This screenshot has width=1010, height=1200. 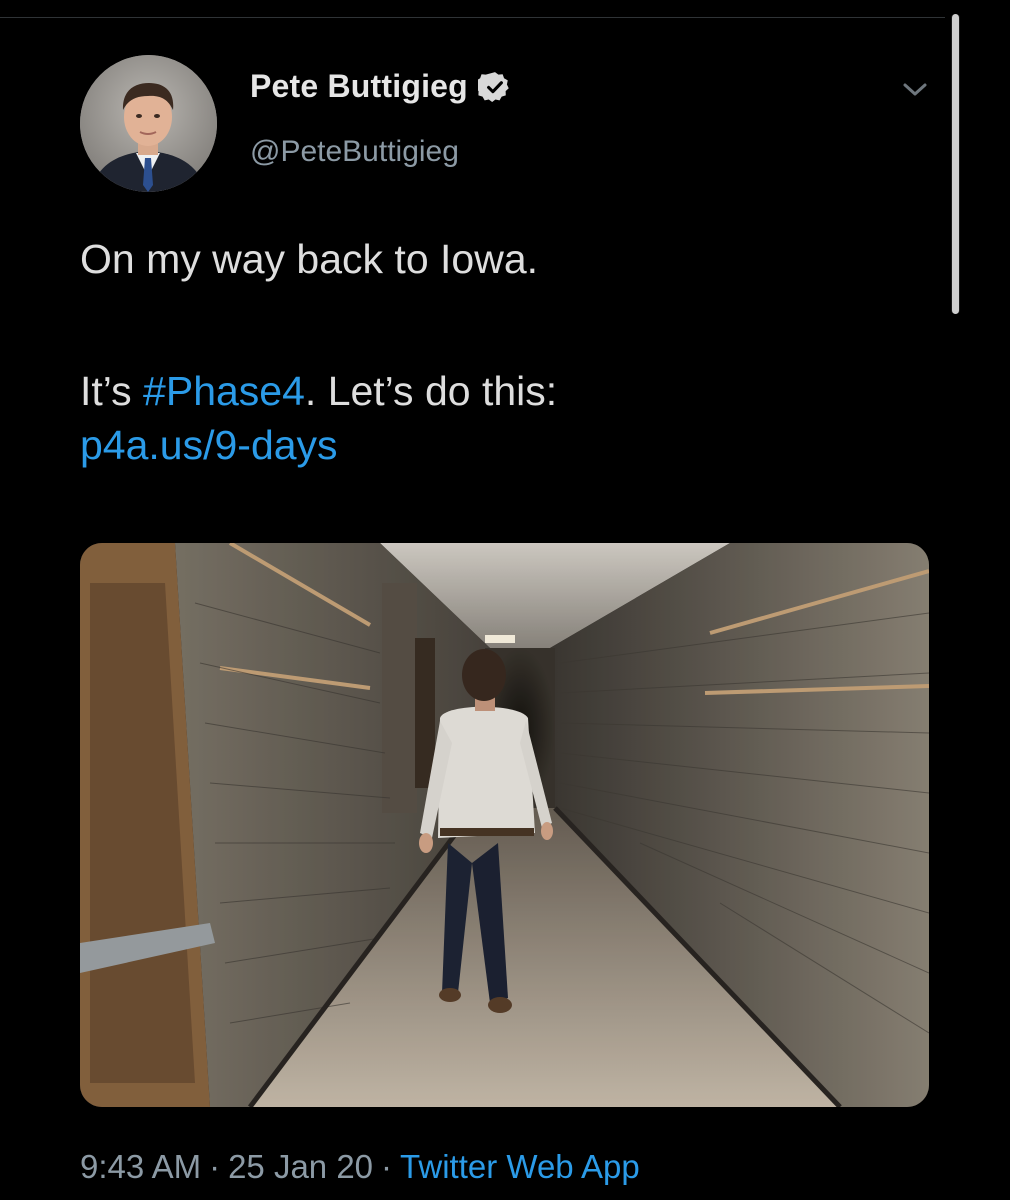 I want to click on tweet-meta: 9:43 AM · 25 Jan 20 · Twitter Web App, so click(x=360, y=1167).